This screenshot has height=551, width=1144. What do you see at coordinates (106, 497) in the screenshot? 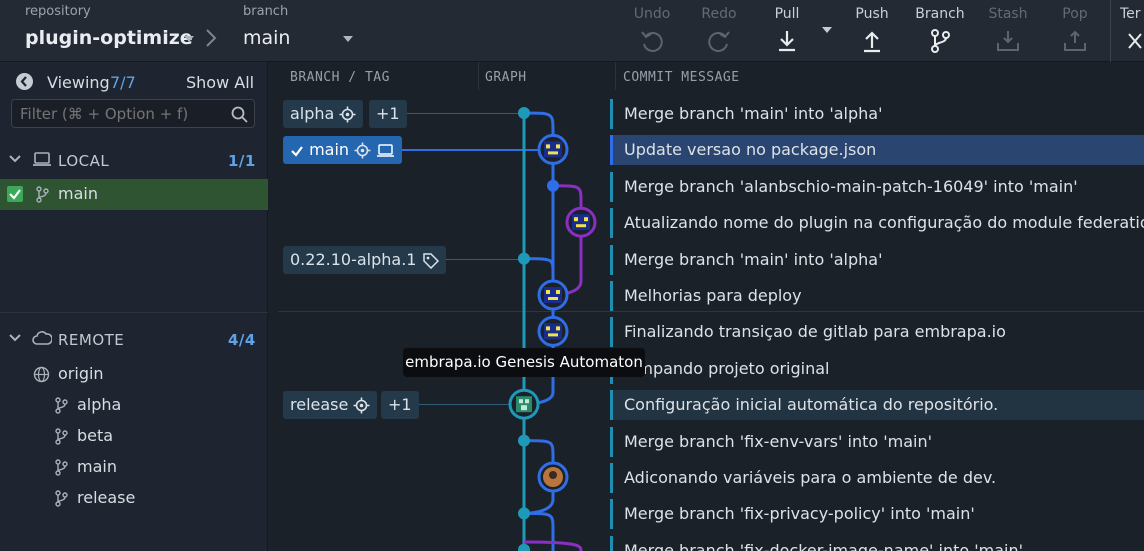
I see `remote-branch-label: release` at bounding box center [106, 497].